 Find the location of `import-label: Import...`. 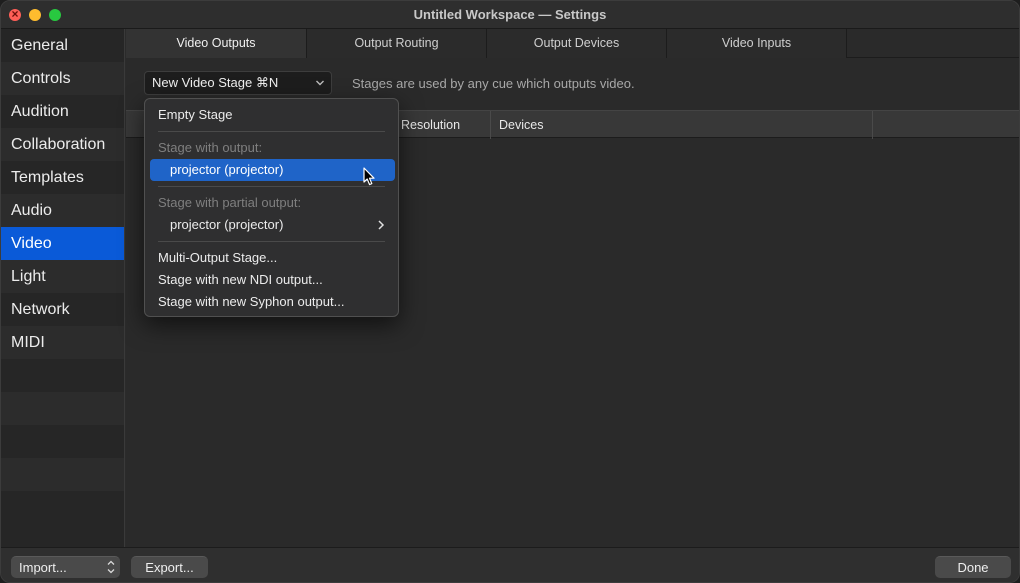

import-label: Import... is located at coordinates (43, 567).